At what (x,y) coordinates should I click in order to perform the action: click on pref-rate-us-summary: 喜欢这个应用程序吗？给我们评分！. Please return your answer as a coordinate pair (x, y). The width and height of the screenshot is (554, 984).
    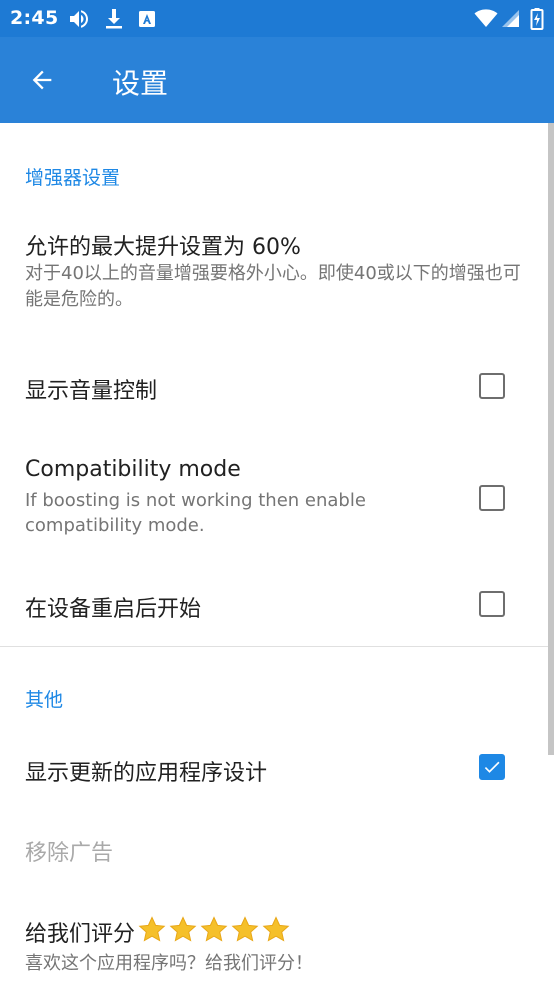
    Looking at the image, I should click on (169, 963).